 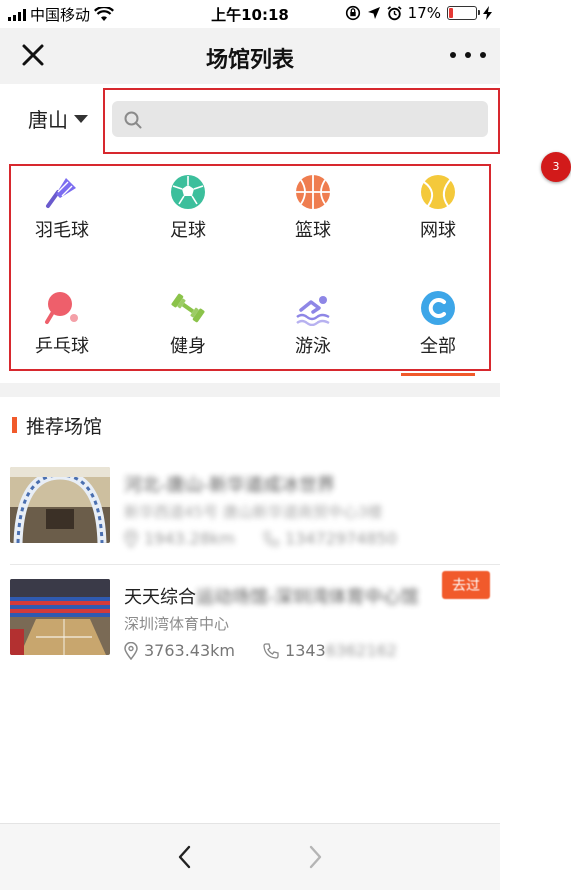 What do you see at coordinates (249, 60) in the screenshot?
I see `page-title: 场馆列表` at bounding box center [249, 60].